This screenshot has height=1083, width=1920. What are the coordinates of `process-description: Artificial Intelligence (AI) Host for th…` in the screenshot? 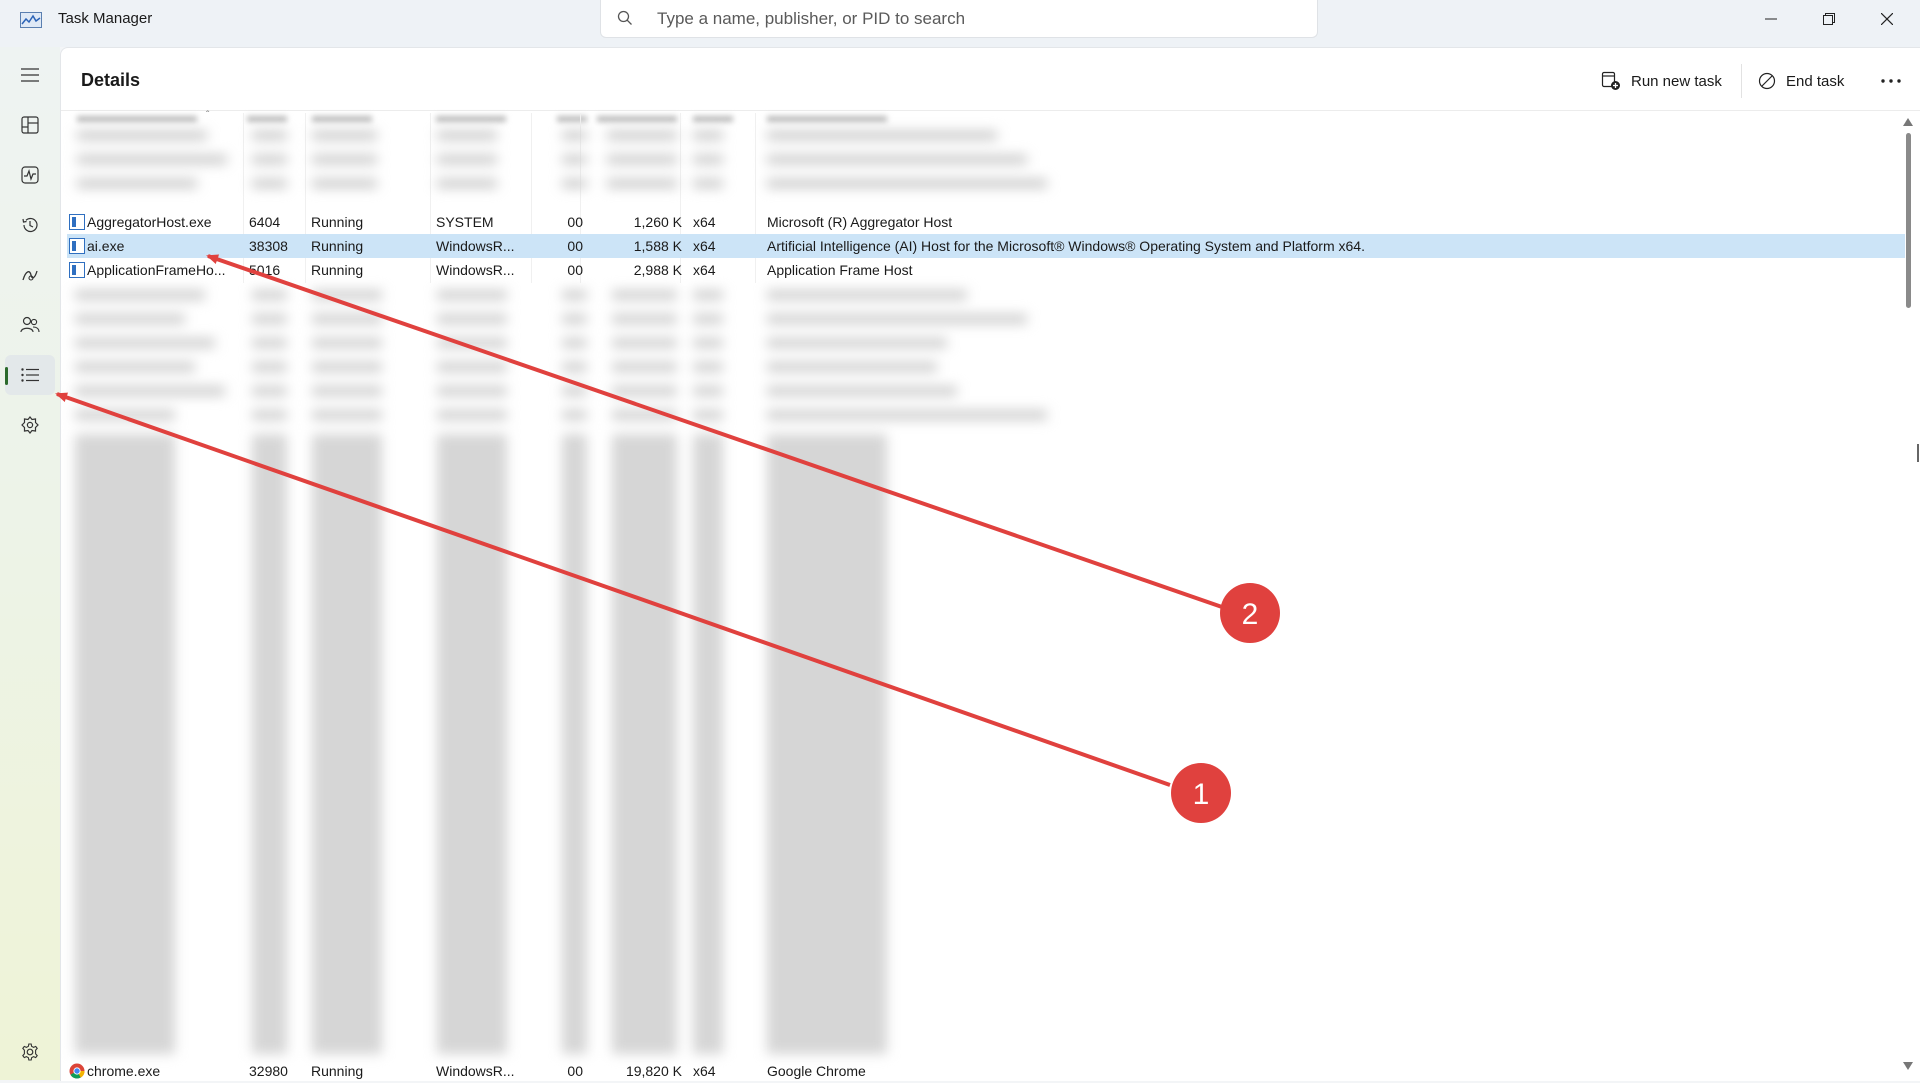 It's located at (1066, 246).